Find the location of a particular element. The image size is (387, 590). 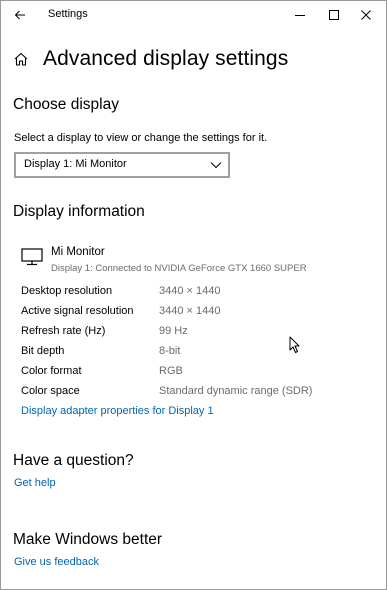

info-row-color-space: Color space Standard dynamic range (SDR) is located at coordinates (196, 394).